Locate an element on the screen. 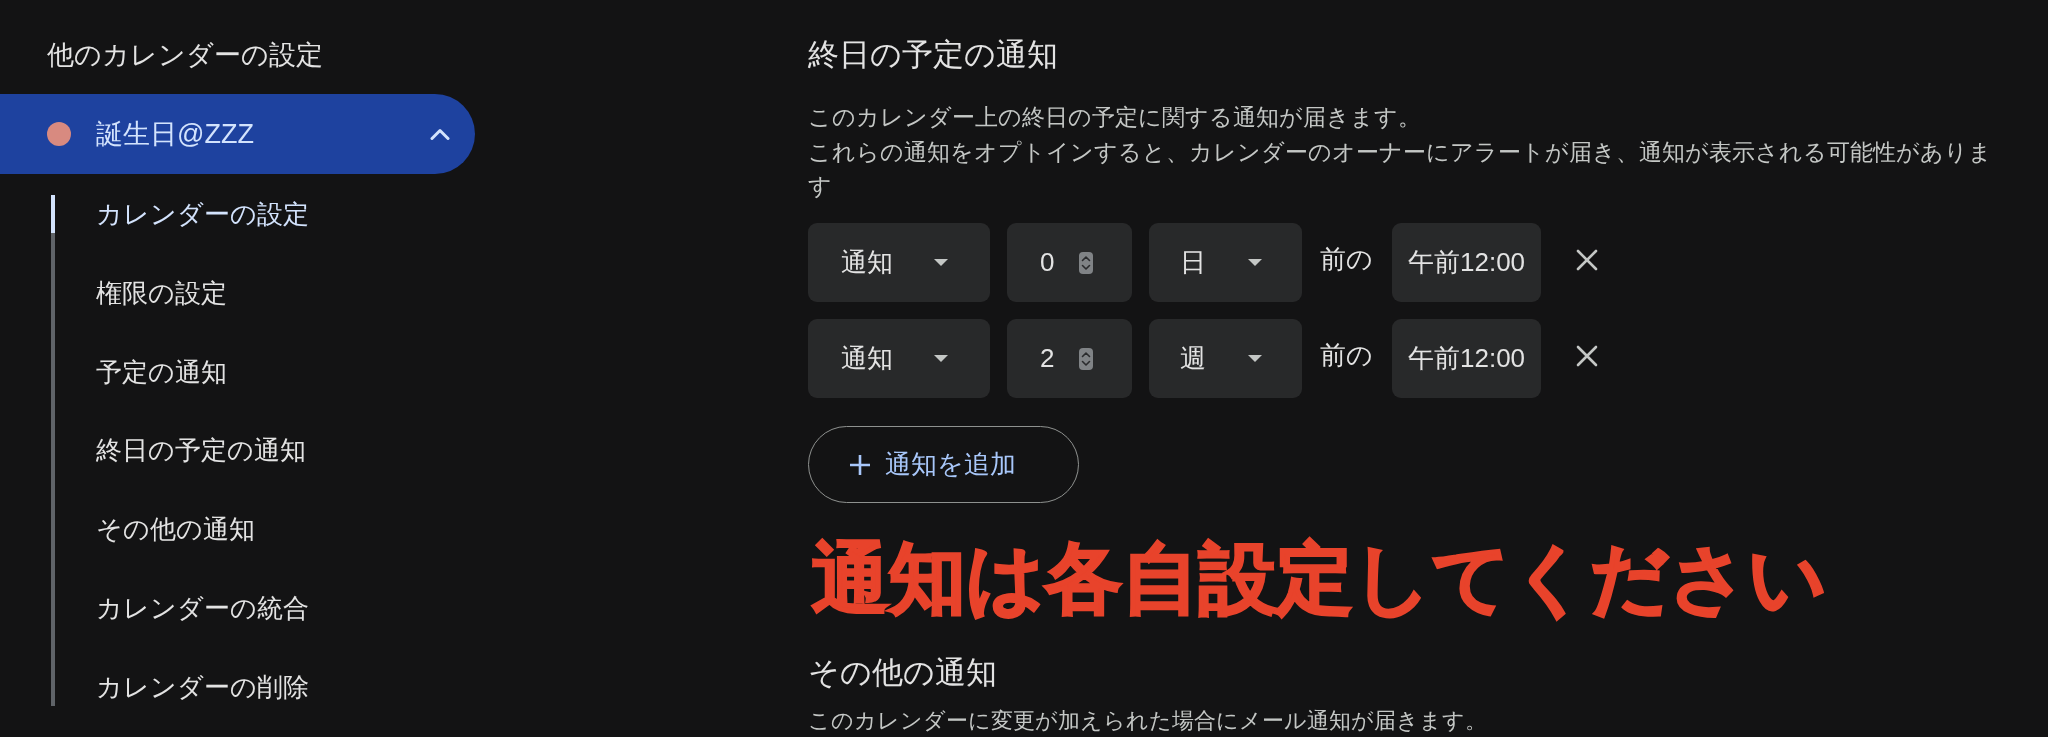  nav-item: 終日の予定の通知 is located at coordinates (180, 450).